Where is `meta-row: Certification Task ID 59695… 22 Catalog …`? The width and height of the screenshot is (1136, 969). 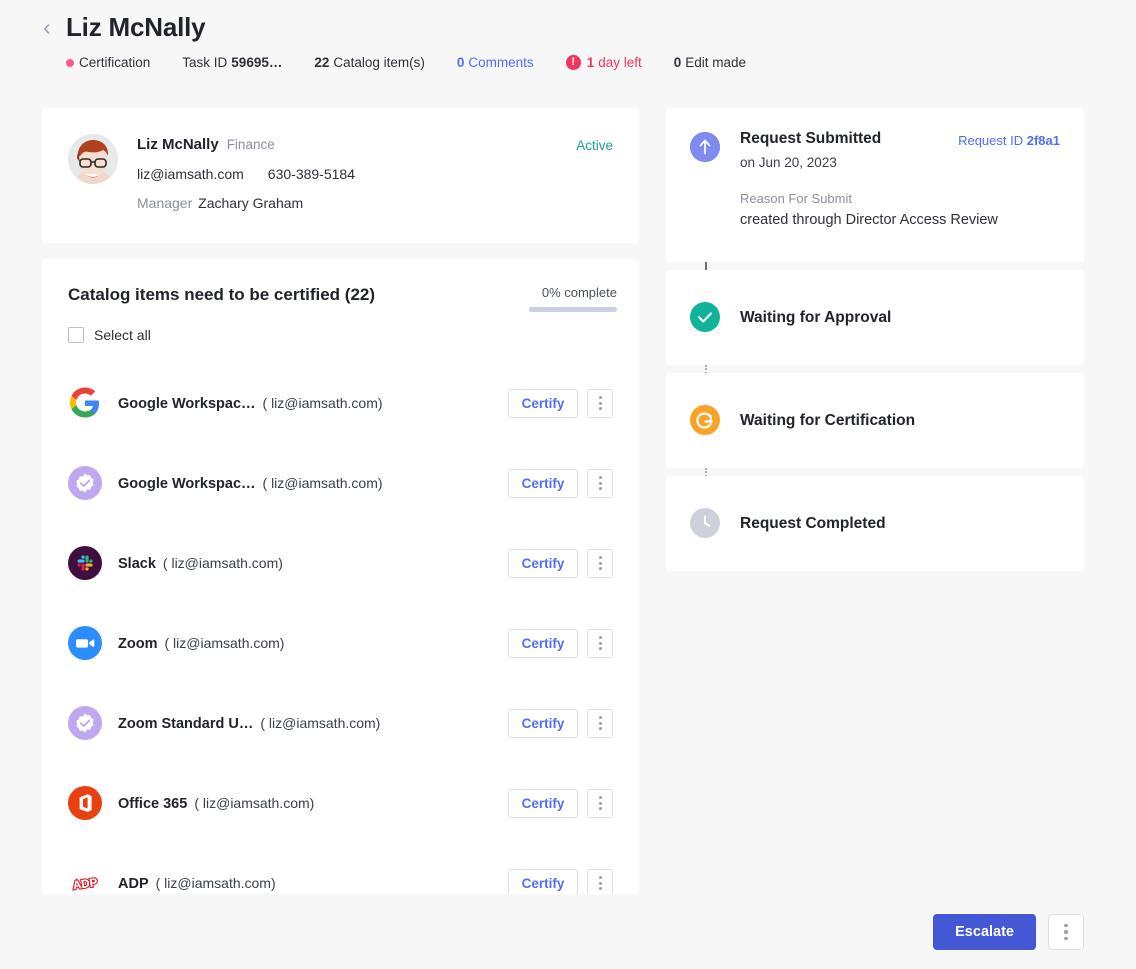 meta-row: Certification Task ID 59695… 22 Catalog … is located at coordinates (568, 62).